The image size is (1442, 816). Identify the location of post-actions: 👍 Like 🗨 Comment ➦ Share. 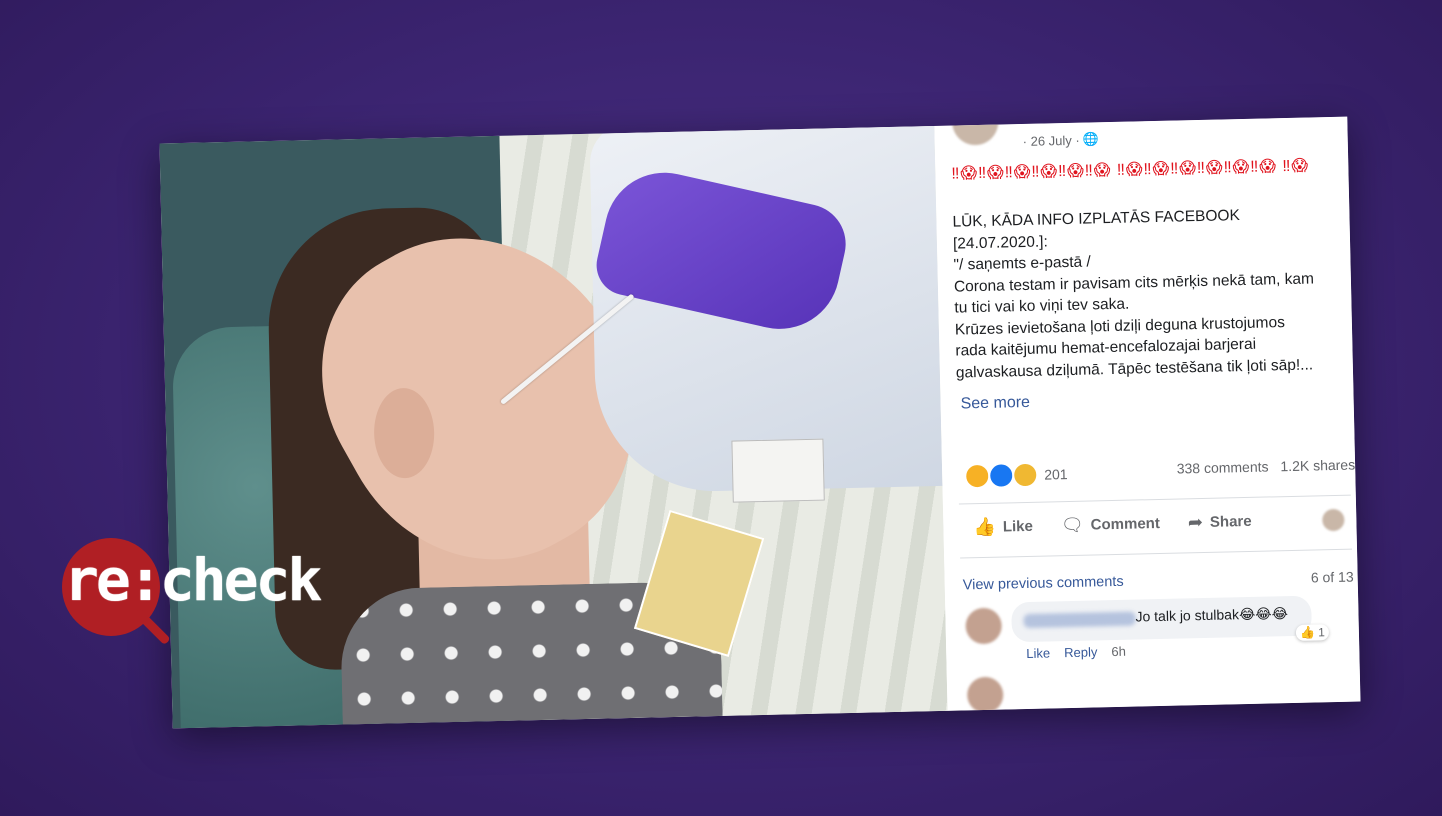
(1163, 524).